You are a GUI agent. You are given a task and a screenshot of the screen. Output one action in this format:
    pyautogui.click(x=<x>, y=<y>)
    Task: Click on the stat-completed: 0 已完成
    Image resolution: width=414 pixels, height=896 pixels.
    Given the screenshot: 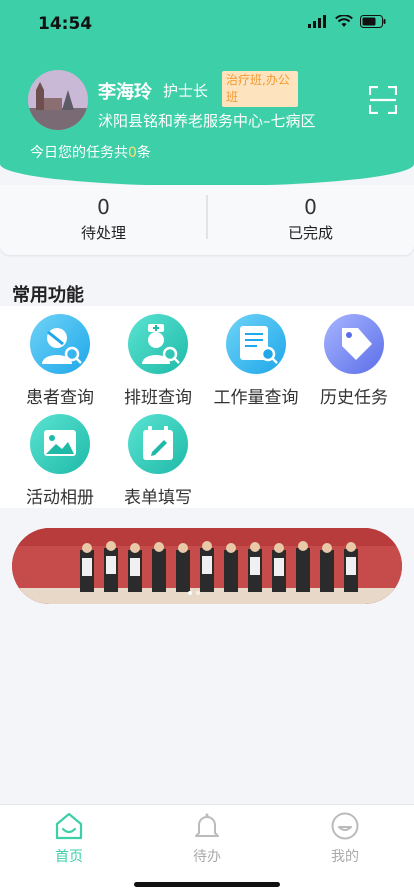 What is the action you would take?
    pyautogui.click(x=310, y=219)
    